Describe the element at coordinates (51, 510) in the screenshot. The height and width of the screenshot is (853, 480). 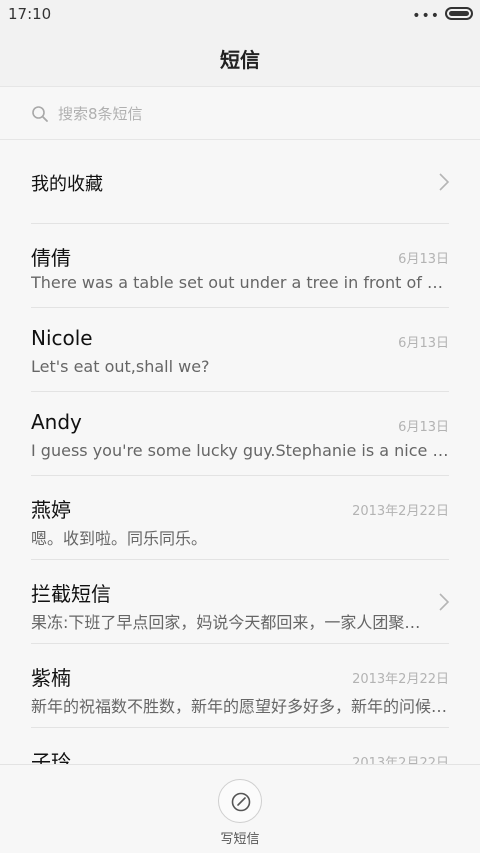
I see `contact-name: 燕婷` at that location.